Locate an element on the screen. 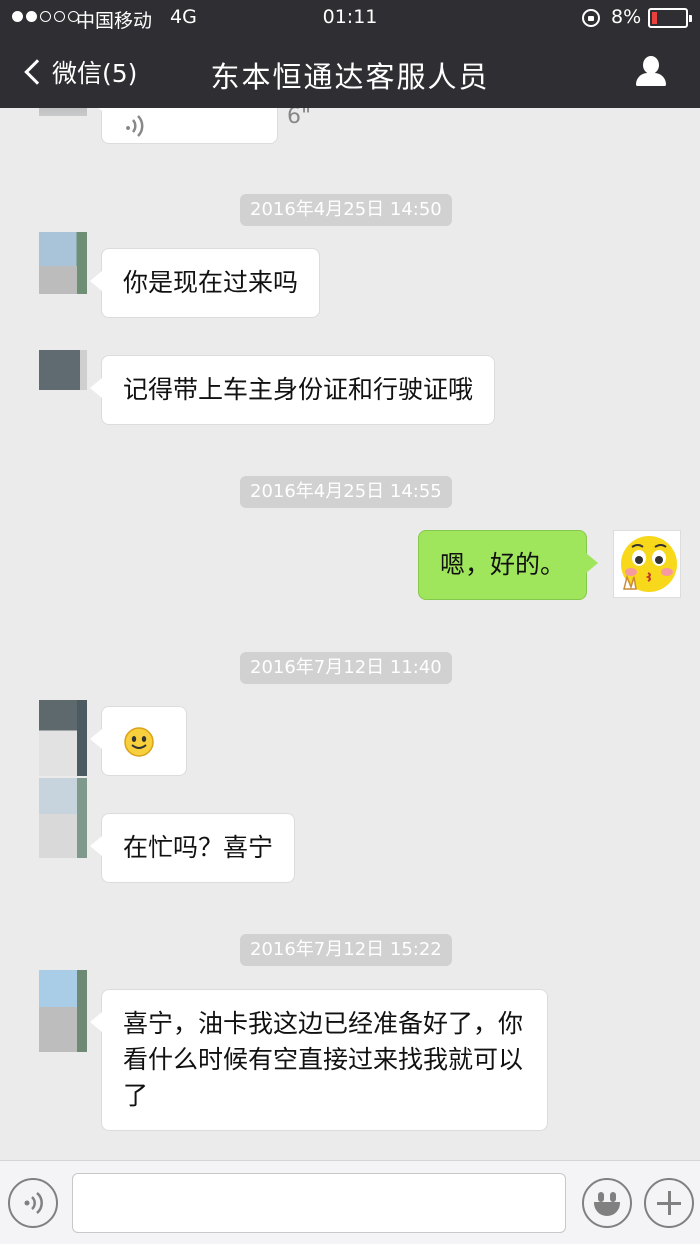  timestamp: 2016年4月25日 14:50 is located at coordinates (346, 210).